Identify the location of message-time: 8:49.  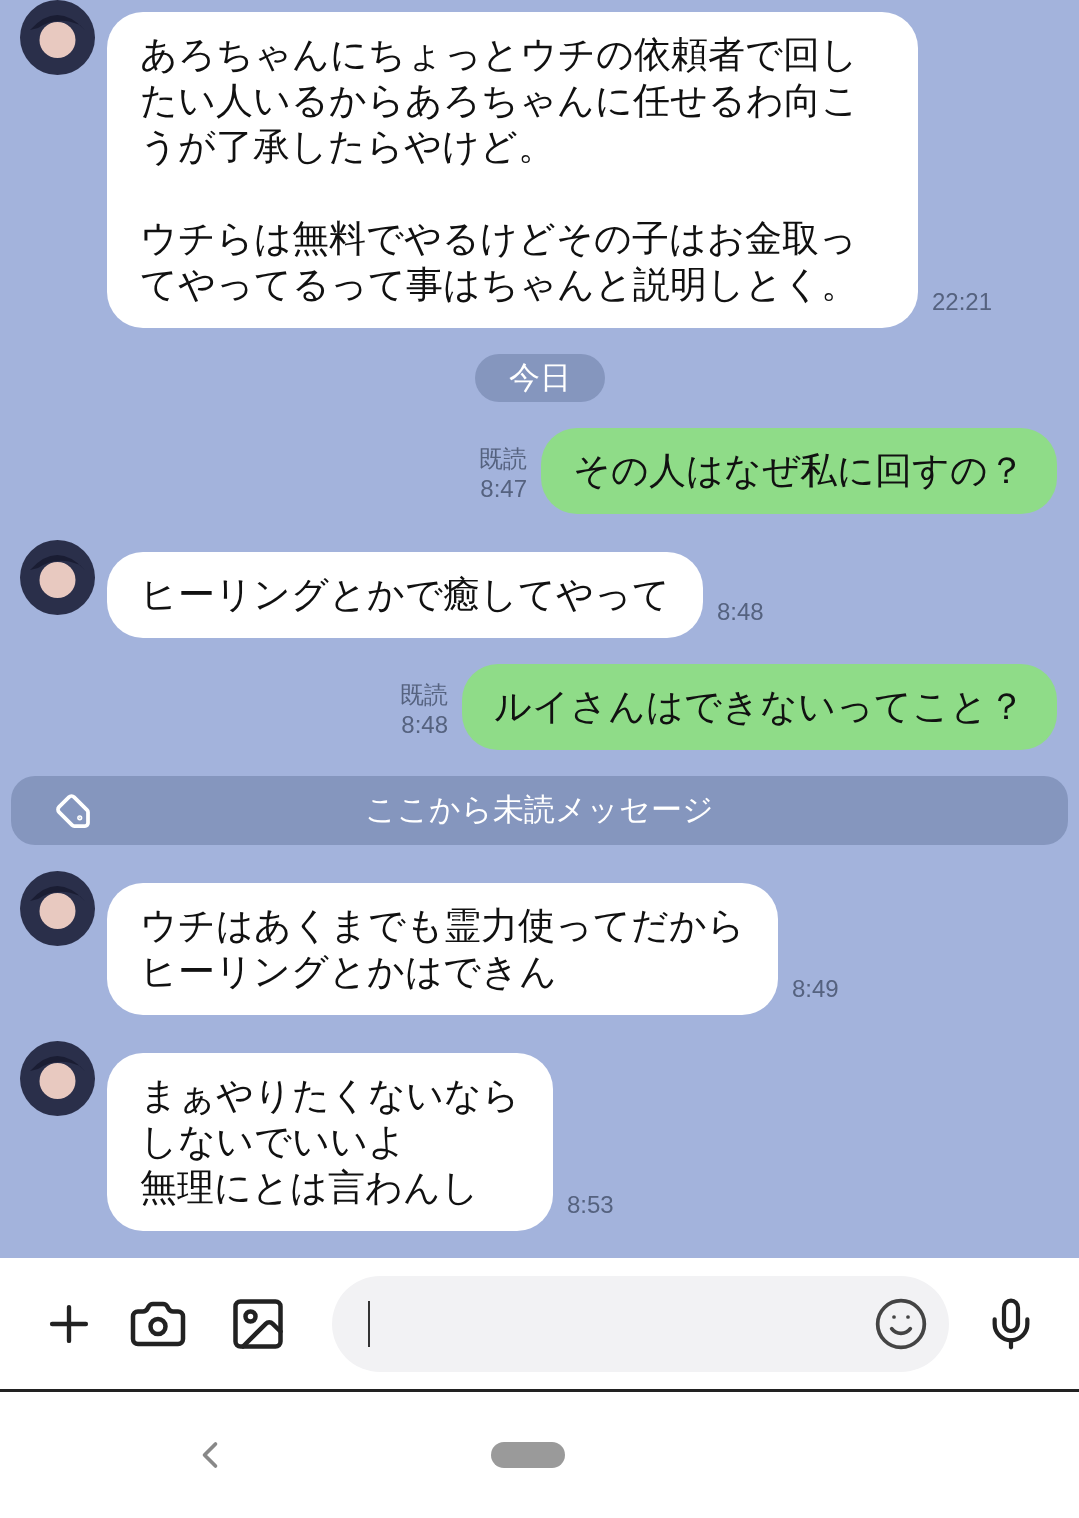
(815, 989).